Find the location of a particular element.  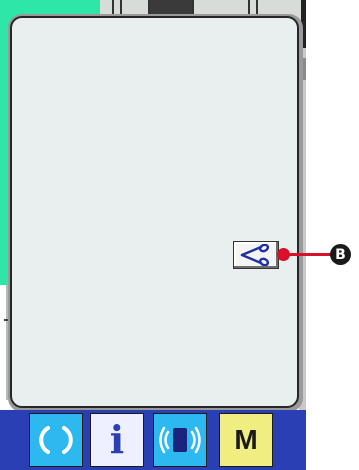

thread-trim-button is located at coordinates (256, 255).